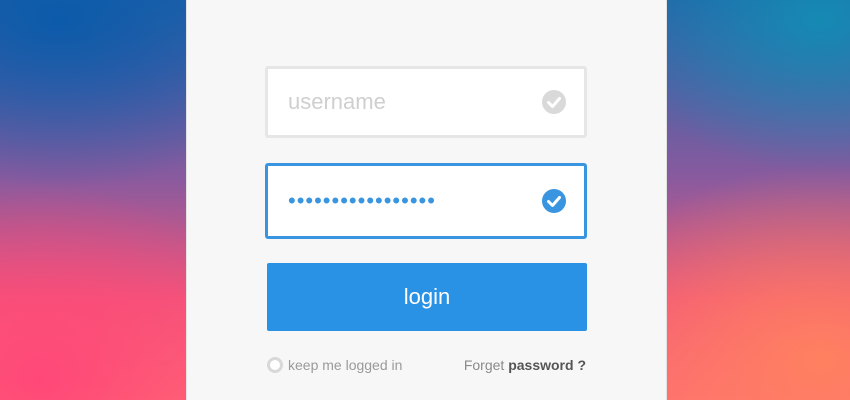  I want to click on username-input, so click(426, 102).